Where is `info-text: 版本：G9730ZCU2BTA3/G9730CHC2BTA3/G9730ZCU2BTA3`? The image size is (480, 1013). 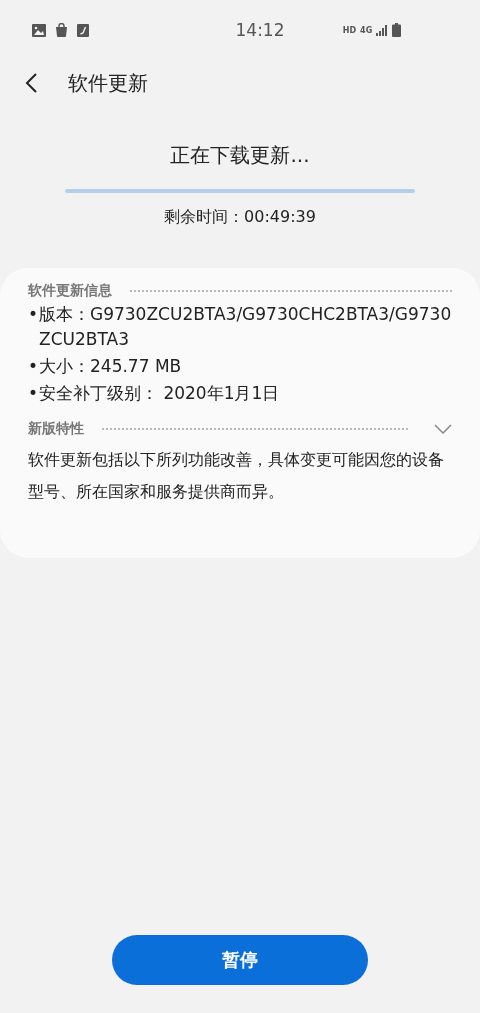 info-text: 版本：G9730ZCU2BTA3/G9730CHC2BTA3/G9730ZCU2BTA3 is located at coordinates (245, 327).